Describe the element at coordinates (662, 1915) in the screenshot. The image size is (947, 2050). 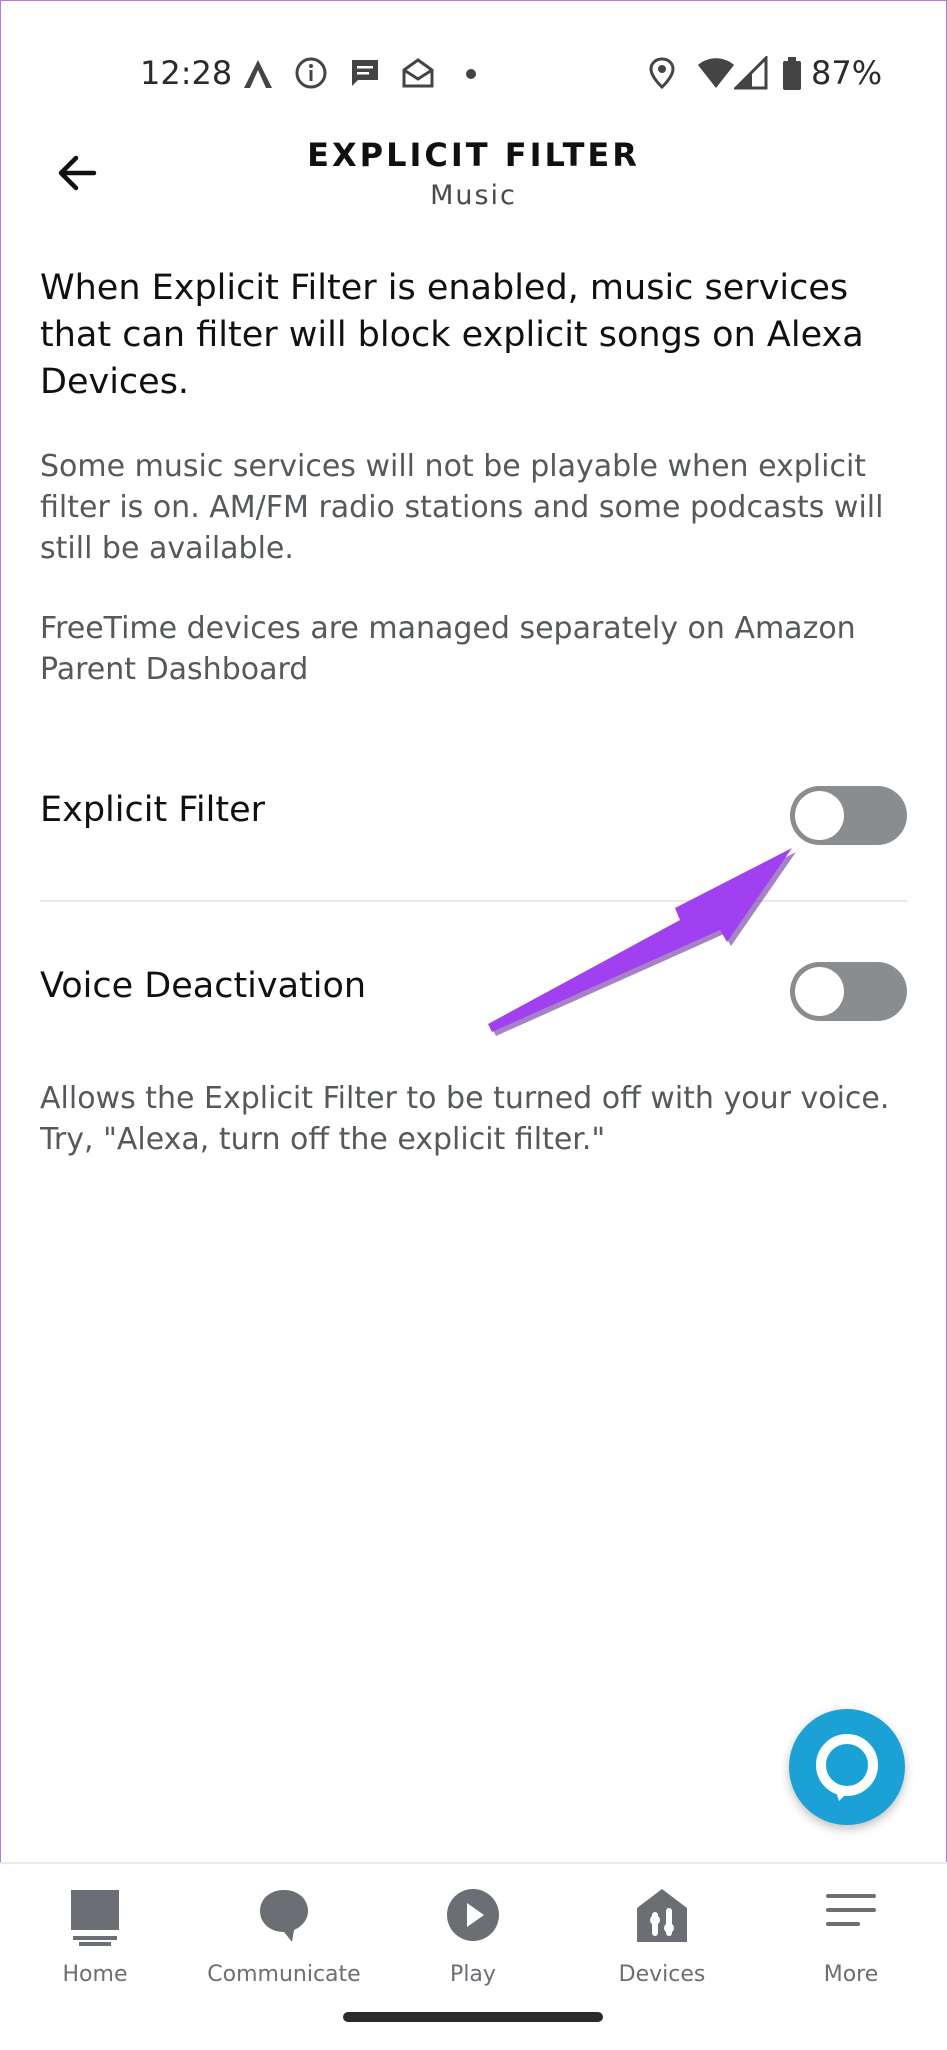
I see `devices-icon` at that location.